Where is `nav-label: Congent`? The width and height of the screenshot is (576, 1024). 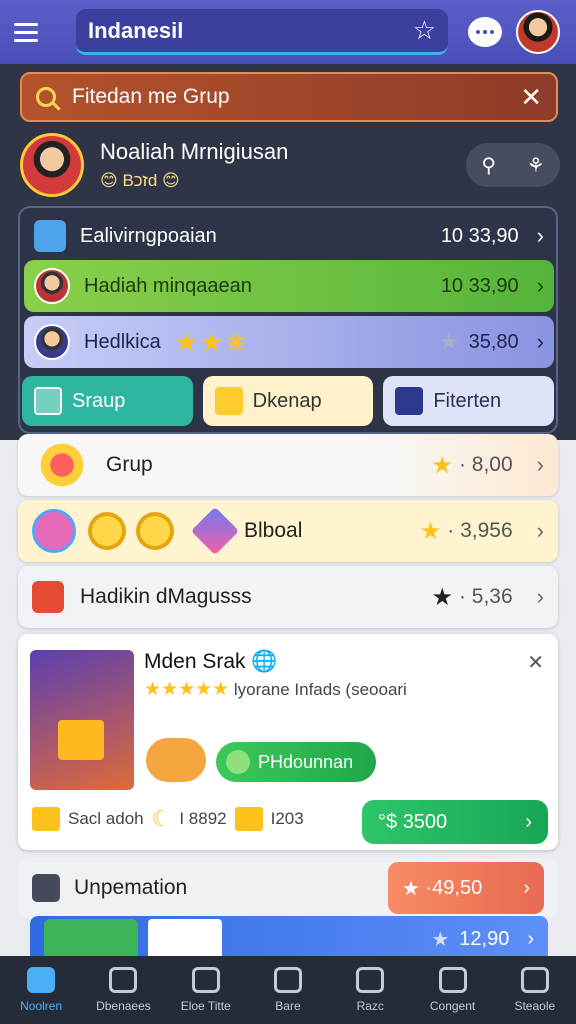
nav-label: Congent is located at coordinates (452, 1006).